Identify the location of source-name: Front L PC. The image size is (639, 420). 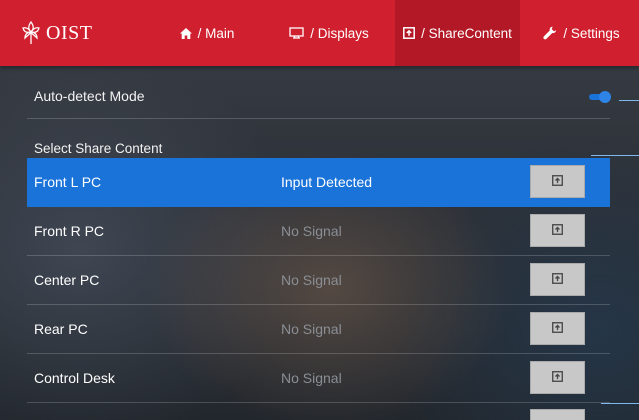
(68, 182).